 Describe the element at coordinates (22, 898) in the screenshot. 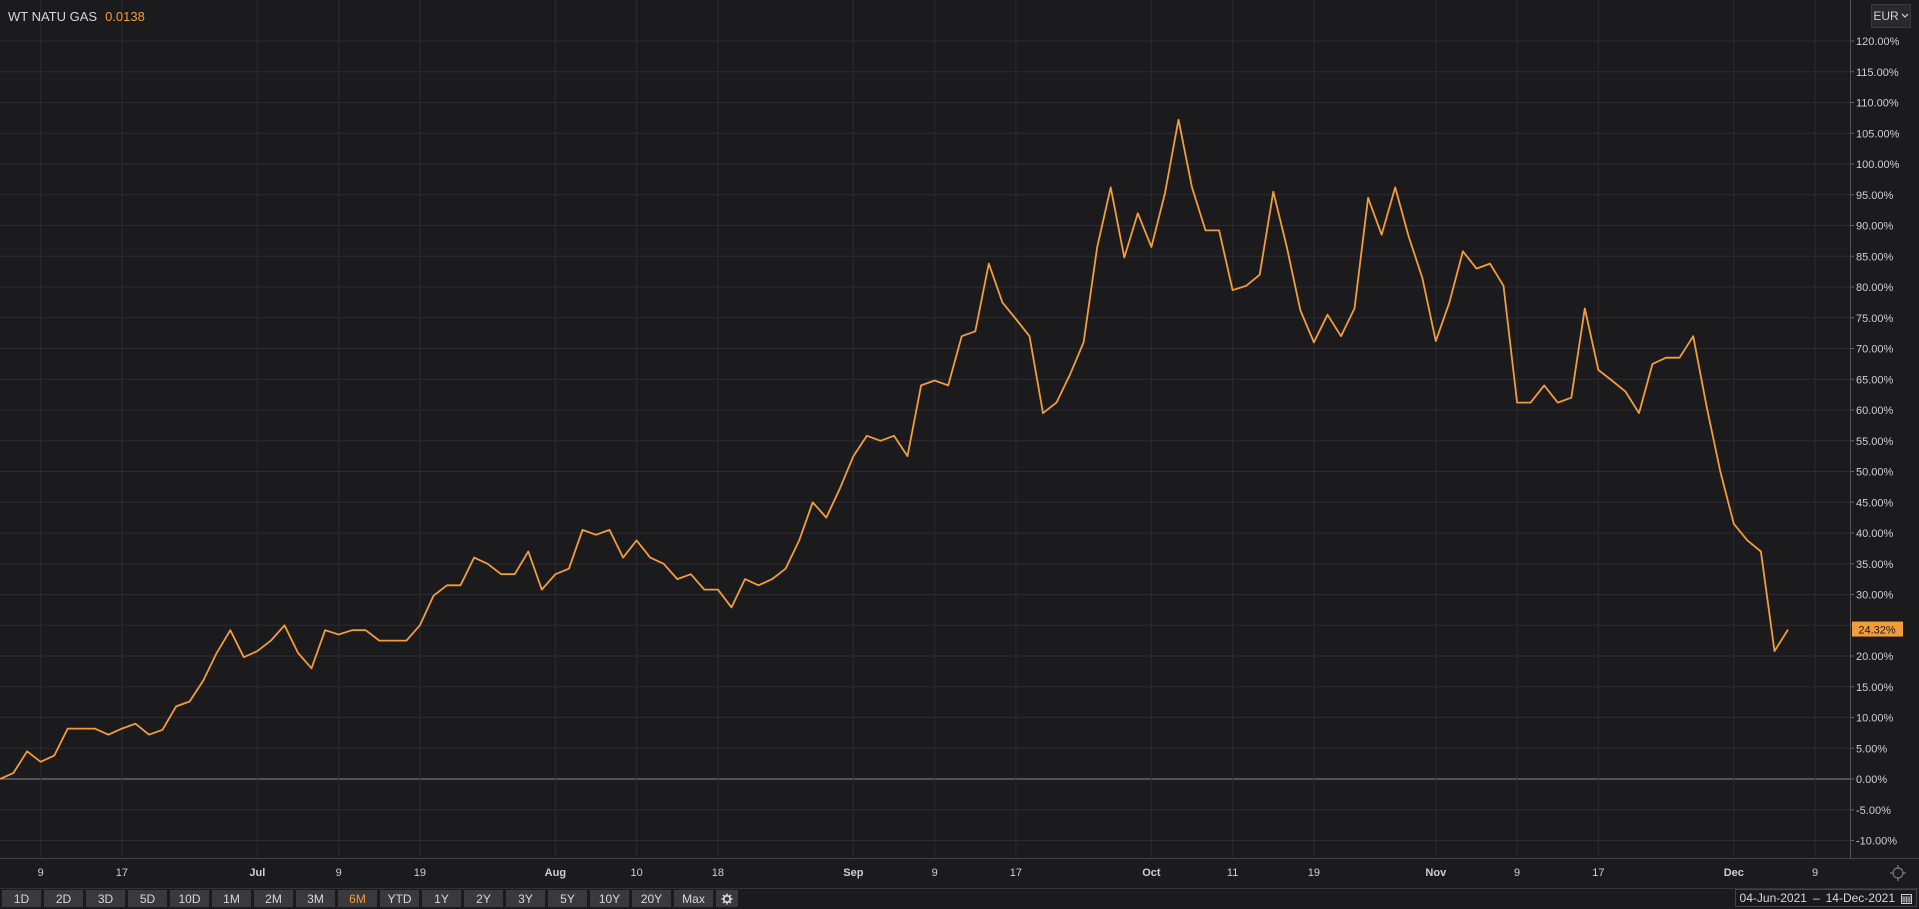

I see `range-button-1d: 1D` at that location.